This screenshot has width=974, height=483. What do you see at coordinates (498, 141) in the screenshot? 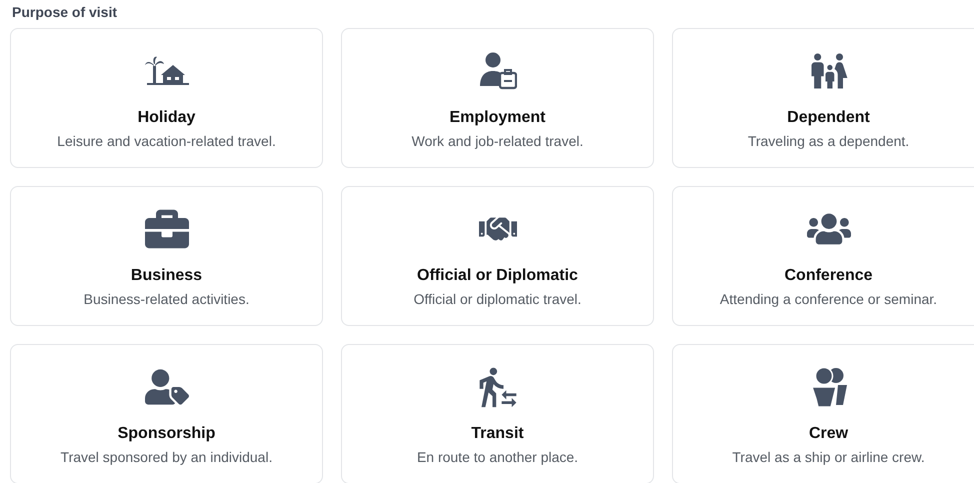
I see `option-description: Work and job-related travel.` at bounding box center [498, 141].